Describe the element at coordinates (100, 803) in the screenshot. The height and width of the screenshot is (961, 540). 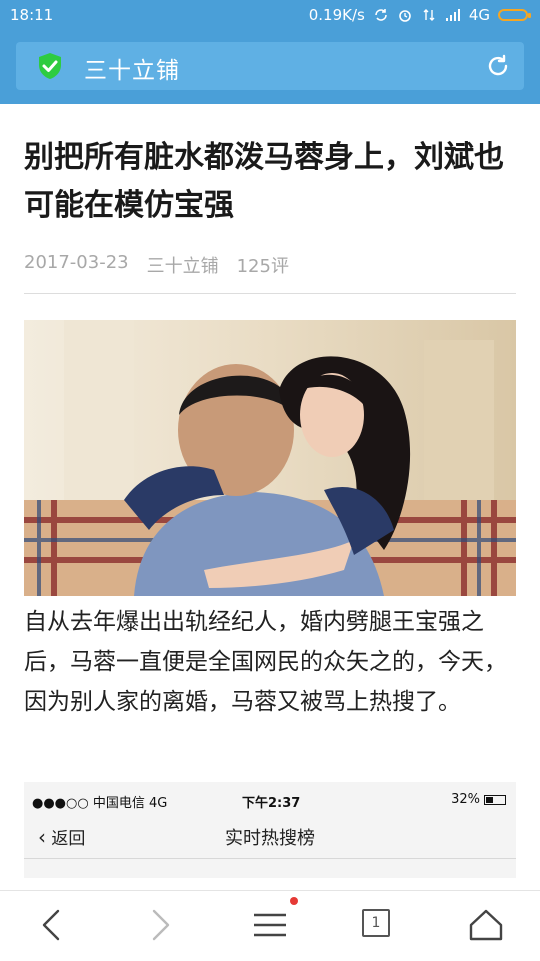
I see `embedded-carrier: ●●●○○ 中国电信 4G` at that location.